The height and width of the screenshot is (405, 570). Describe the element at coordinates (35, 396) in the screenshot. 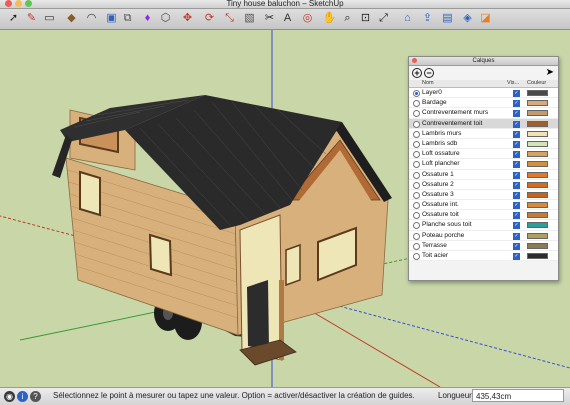

I see `instructor-icon: ?` at that location.